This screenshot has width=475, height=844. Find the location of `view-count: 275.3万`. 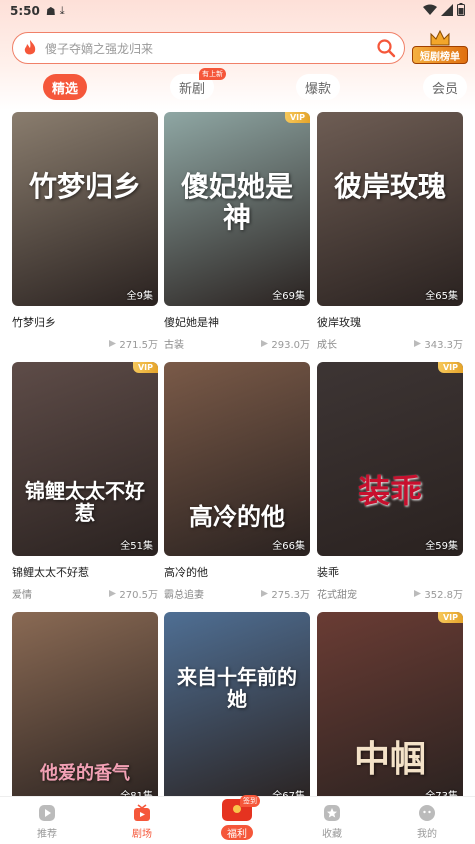

view-count: 275.3万 is located at coordinates (285, 593).